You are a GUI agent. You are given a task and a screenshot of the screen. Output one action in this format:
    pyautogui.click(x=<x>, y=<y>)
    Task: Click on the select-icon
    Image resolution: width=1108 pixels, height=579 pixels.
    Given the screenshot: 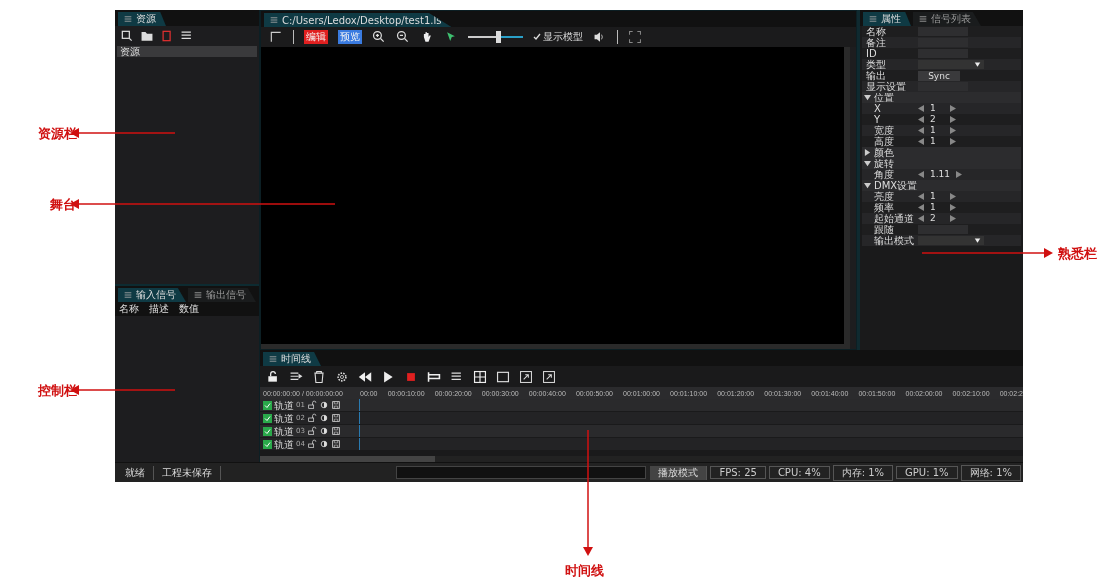 What is the action you would take?
    pyautogui.click(x=127, y=36)
    